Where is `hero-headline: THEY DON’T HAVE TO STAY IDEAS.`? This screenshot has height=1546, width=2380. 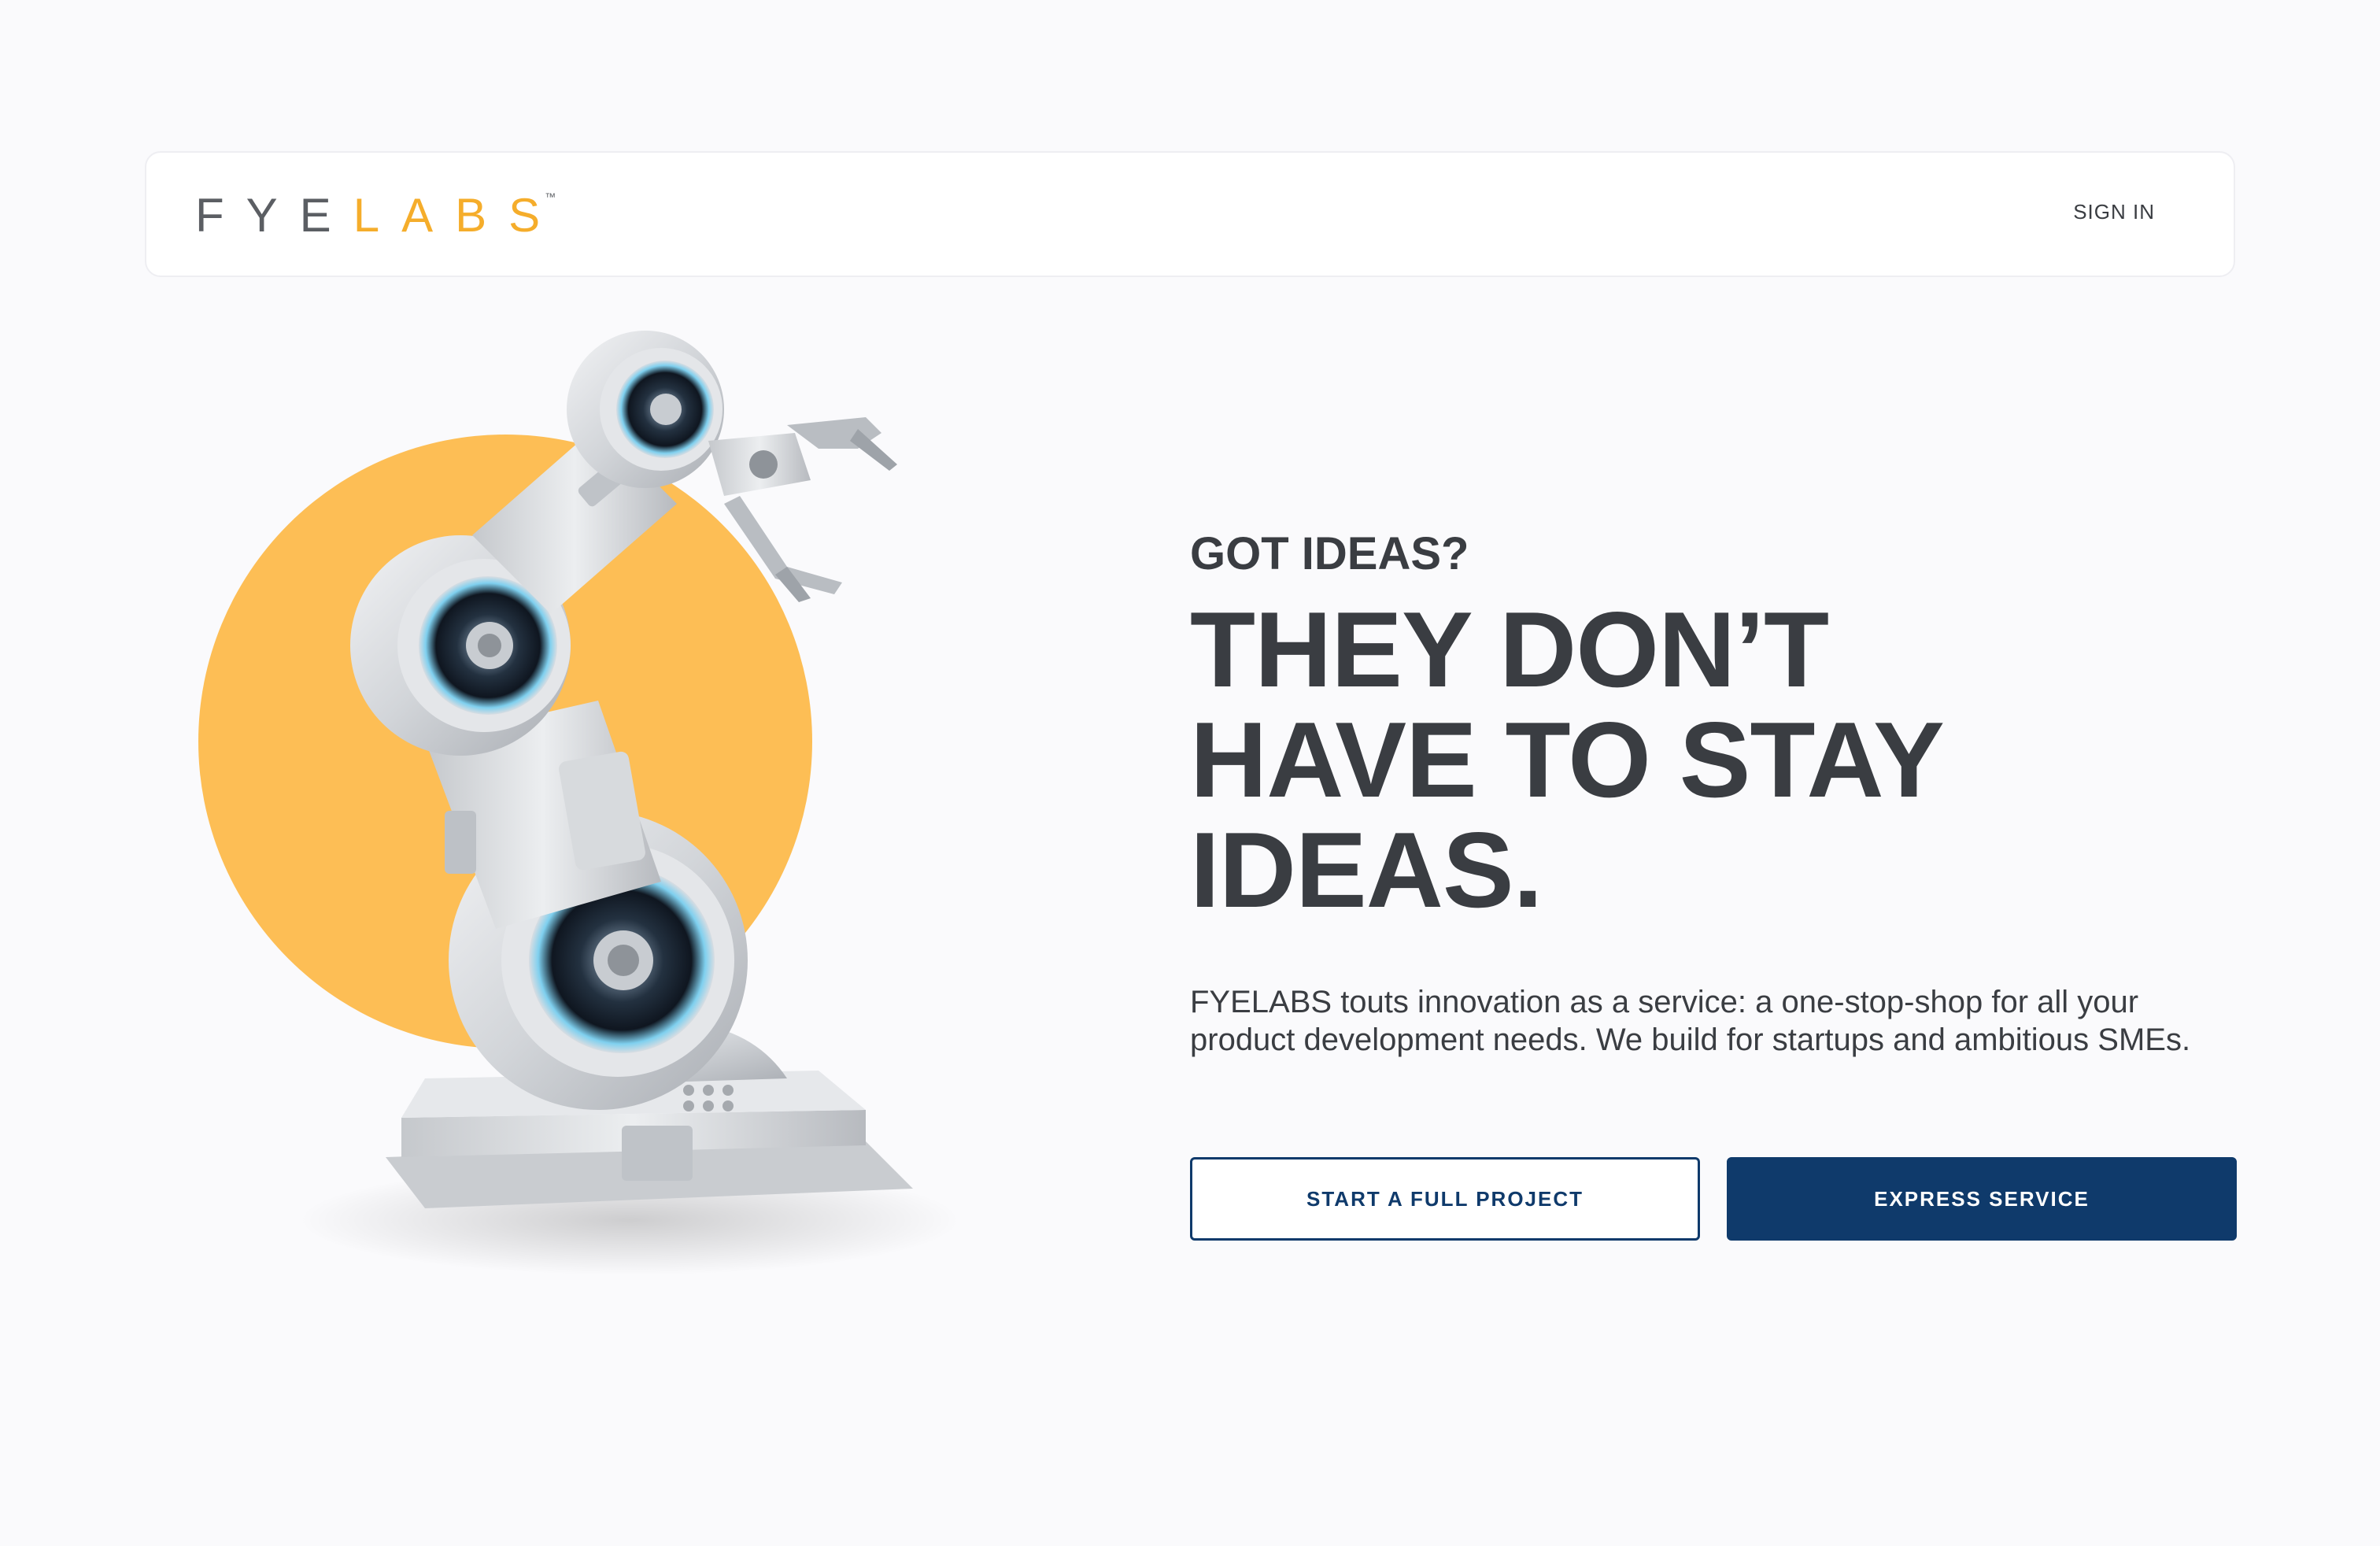
hero-headline: THEY DON’T HAVE TO STAY IDEAS. is located at coordinates (1713, 760).